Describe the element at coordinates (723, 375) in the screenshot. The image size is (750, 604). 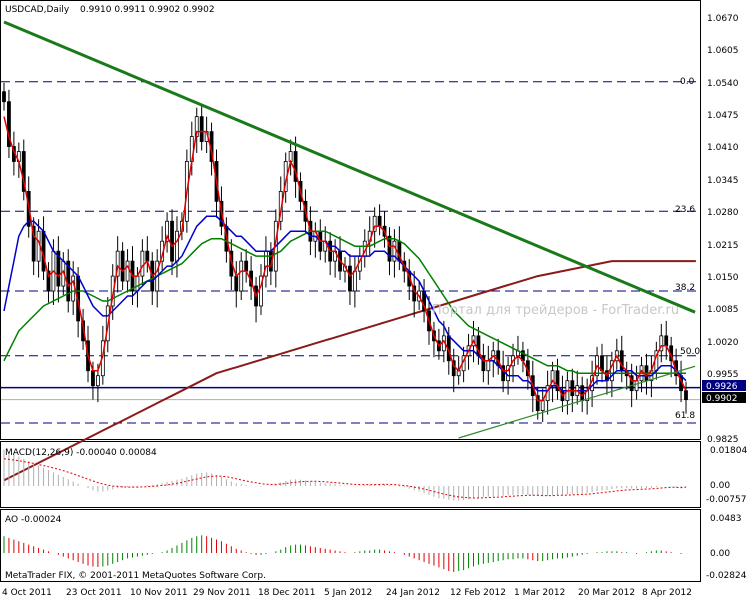
I see `price-tick-12: 0.9955` at that location.